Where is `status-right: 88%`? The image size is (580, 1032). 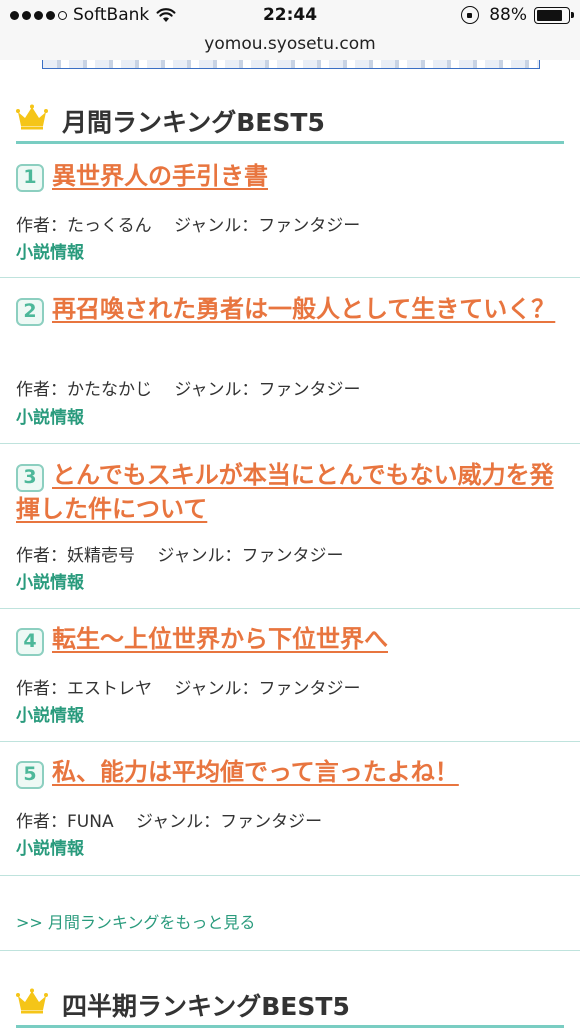 status-right: 88% is located at coordinates (517, 15).